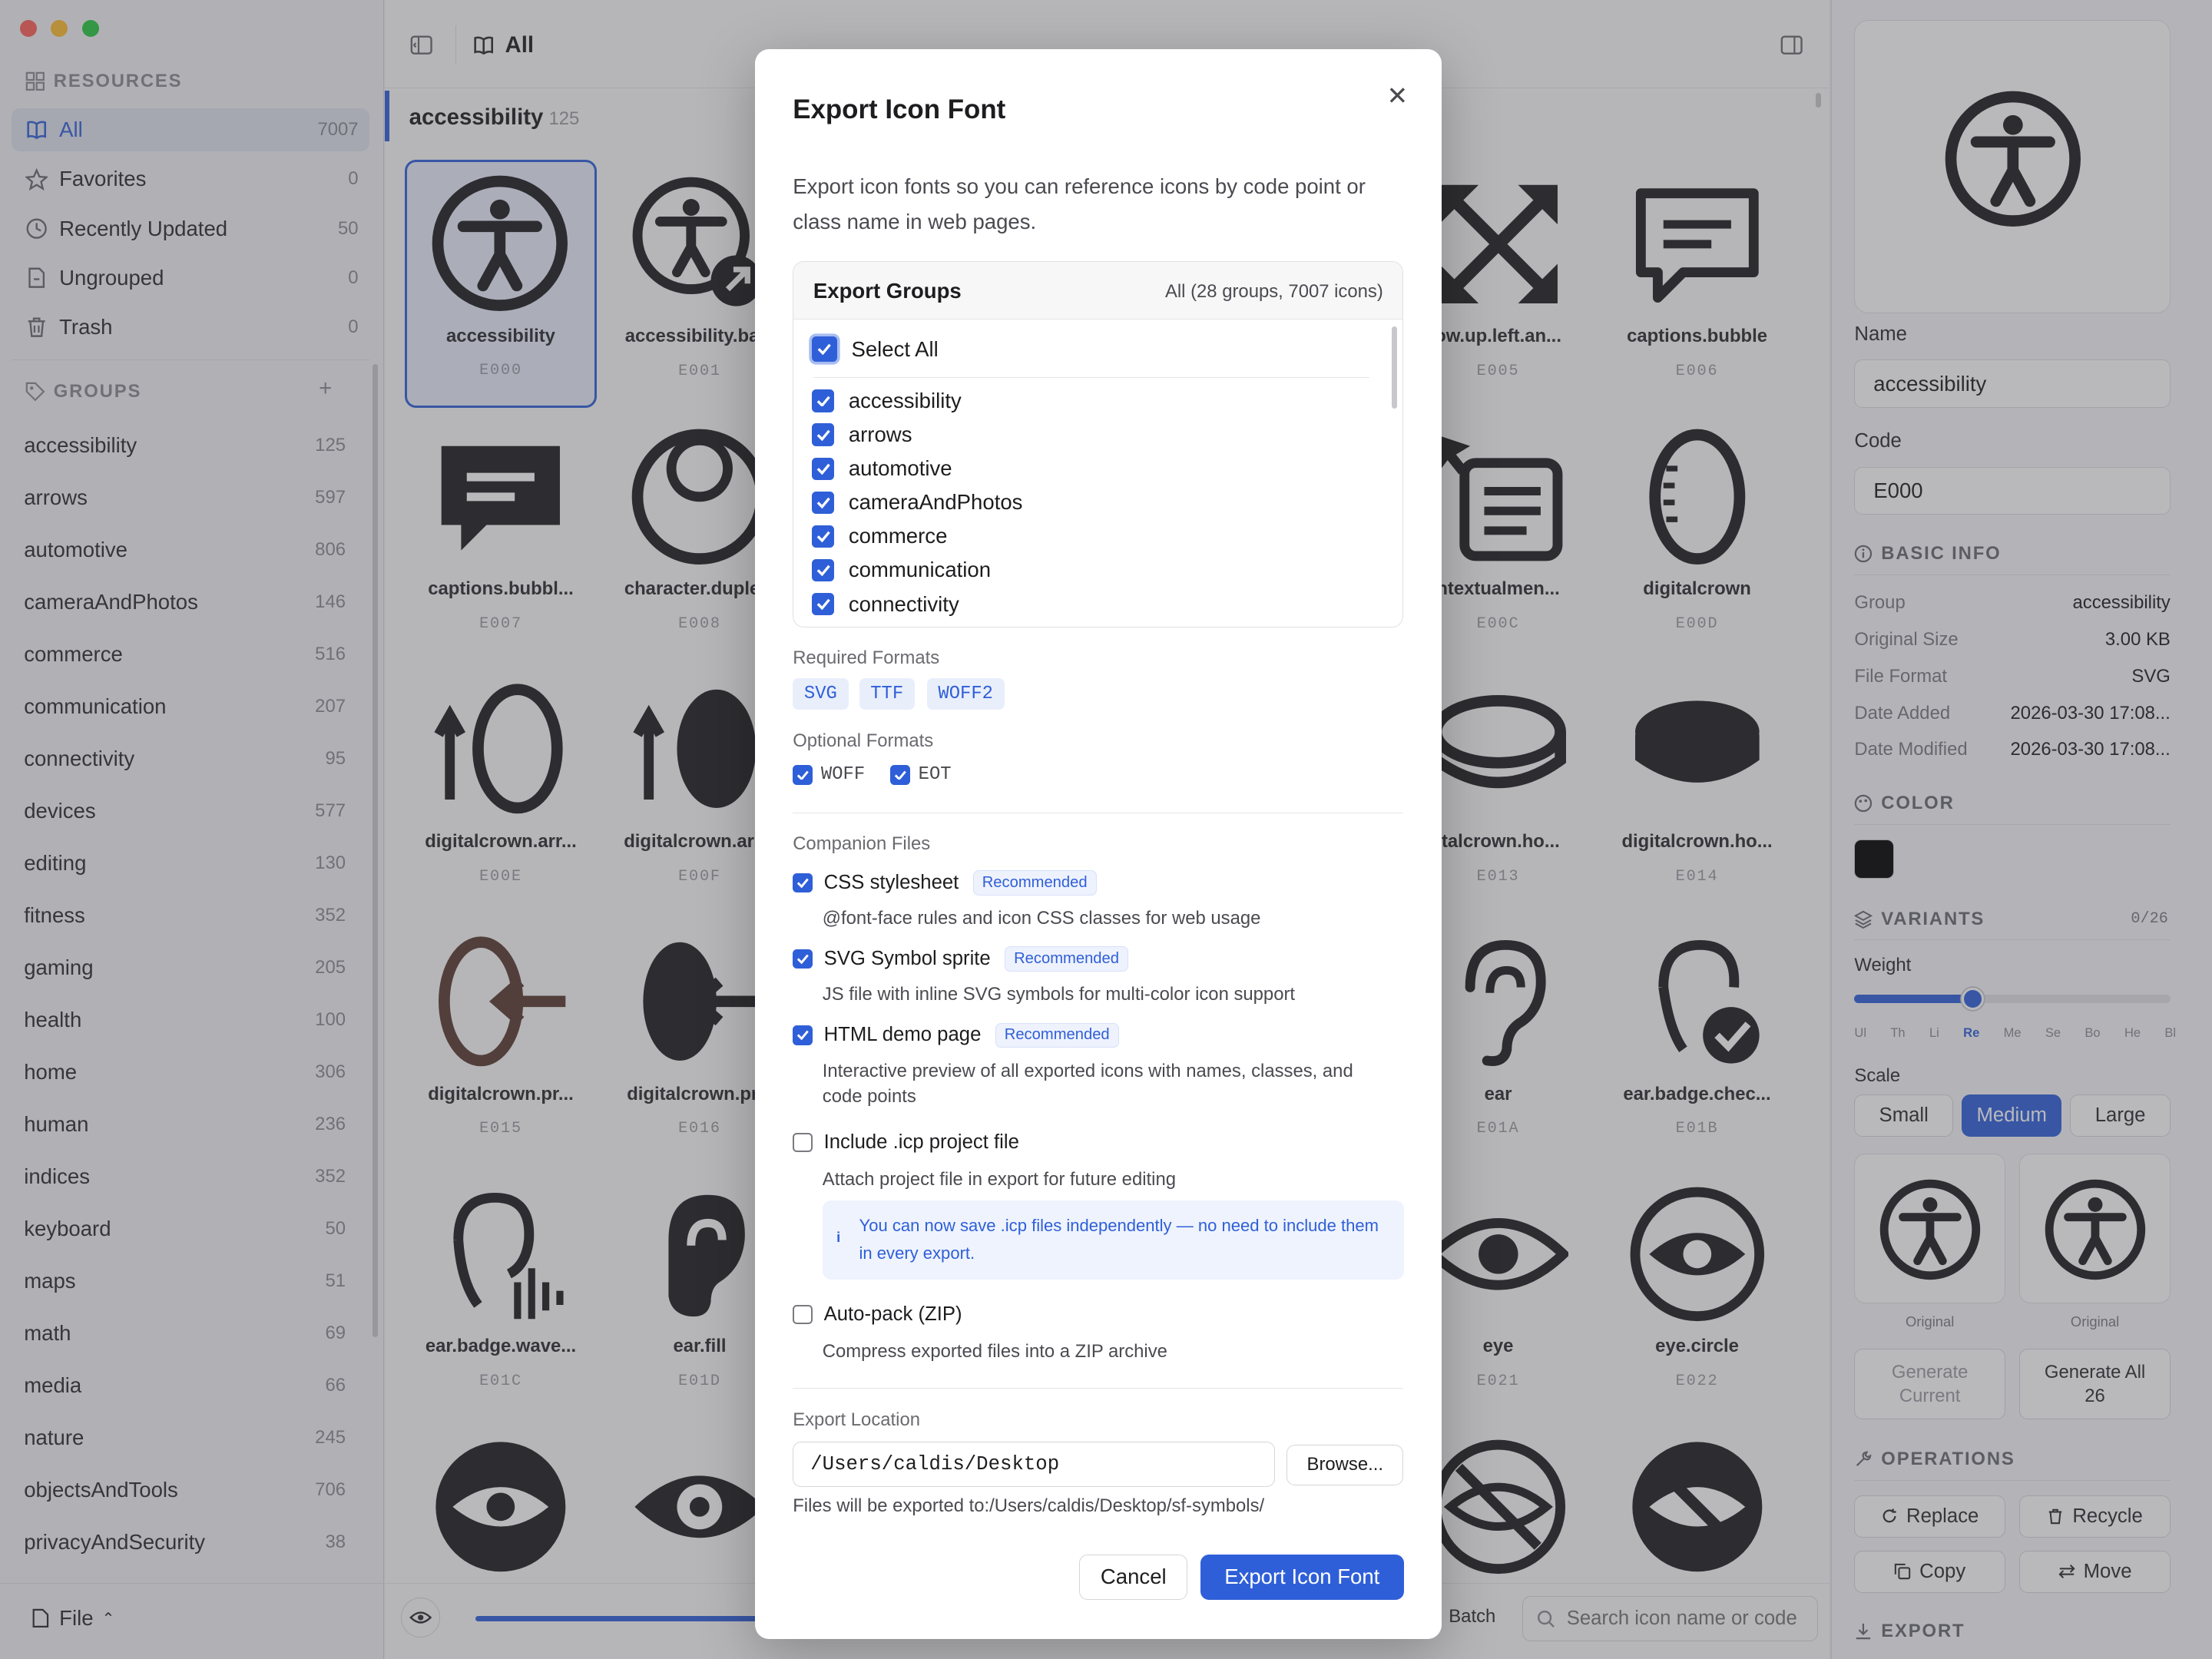 Image resolution: width=2212 pixels, height=1659 pixels. I want to click on export-group-cameraAndPhotos: cameraAndPhotos, so click(917, 503).